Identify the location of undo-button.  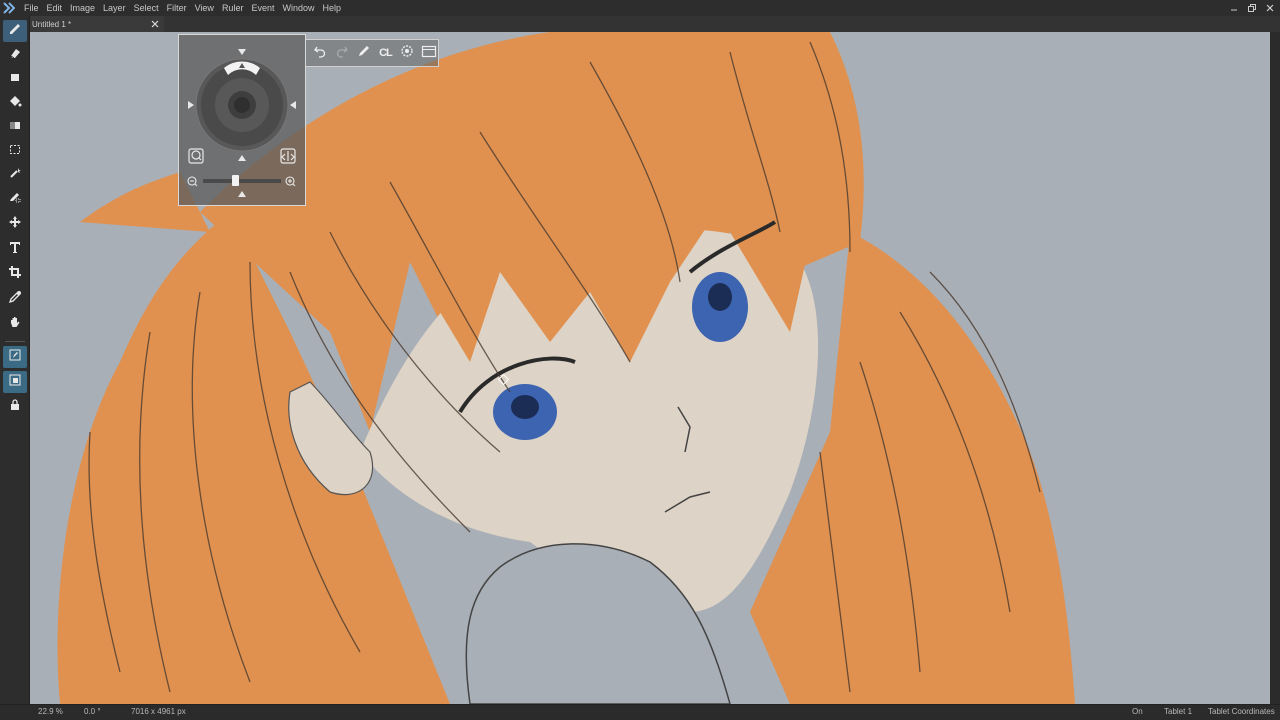
(320, 53).